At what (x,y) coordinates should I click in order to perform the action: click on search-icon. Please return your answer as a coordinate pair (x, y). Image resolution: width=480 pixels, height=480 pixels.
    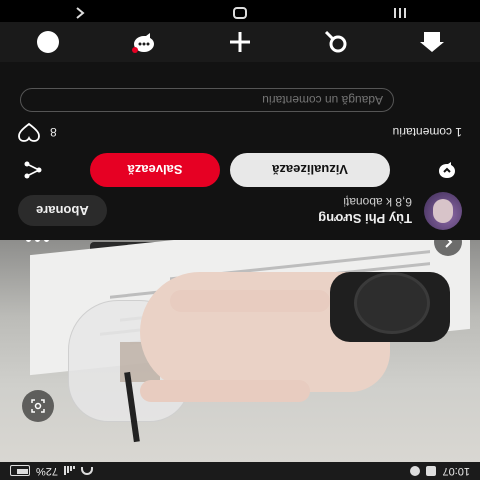
    Looking at the image, I should click on (336, 42).